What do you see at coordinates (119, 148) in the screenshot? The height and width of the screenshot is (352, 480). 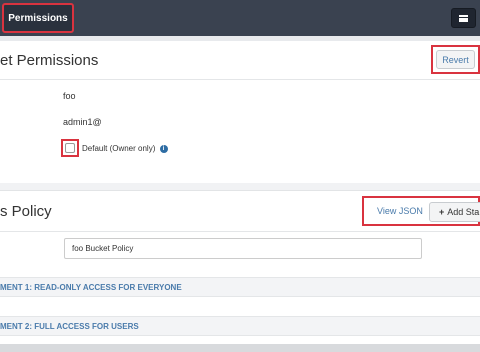 I see `default-owner-text: Default (Owner only)` at bounding box center [119, 148].